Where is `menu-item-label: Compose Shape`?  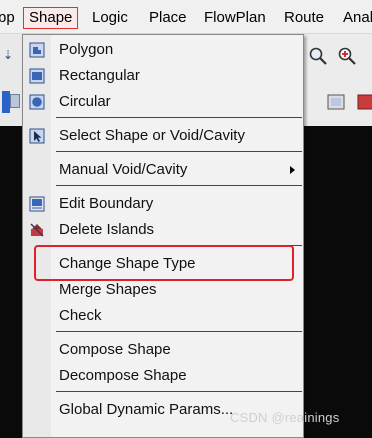 menu-item-label: Compose Shape is located at coordinates (115, 349).